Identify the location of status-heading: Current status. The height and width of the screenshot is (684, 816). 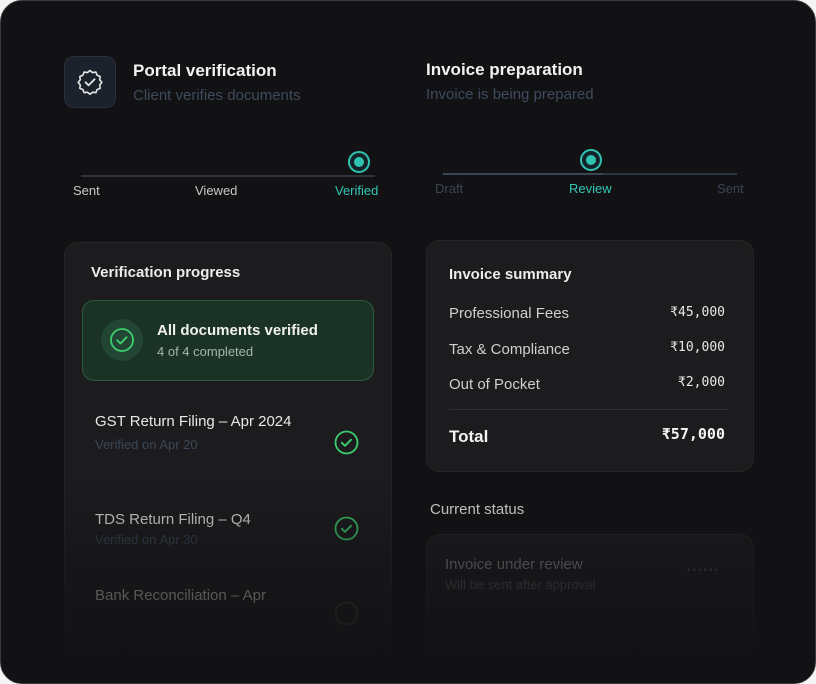
(477, 509).